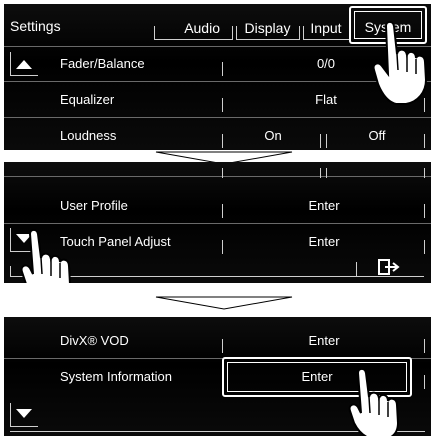 The image size is (435, 439). I want to click on touch-panel-adjust-enter-button: Enter, so click(324, 242).